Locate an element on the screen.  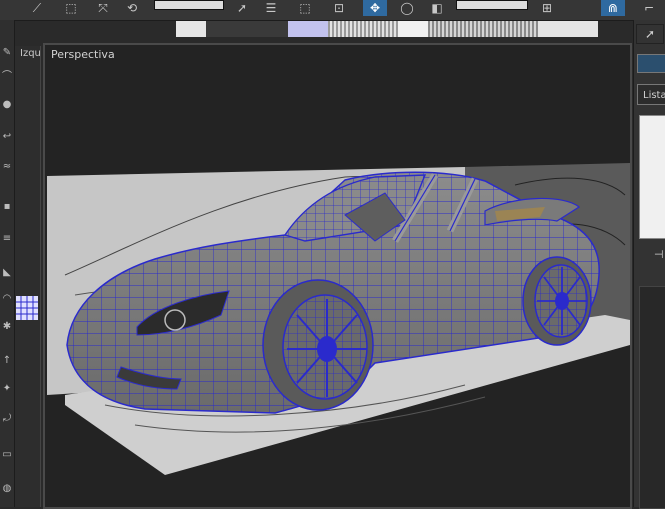
move-icon: ✥ is located at coordinates (375, 8).